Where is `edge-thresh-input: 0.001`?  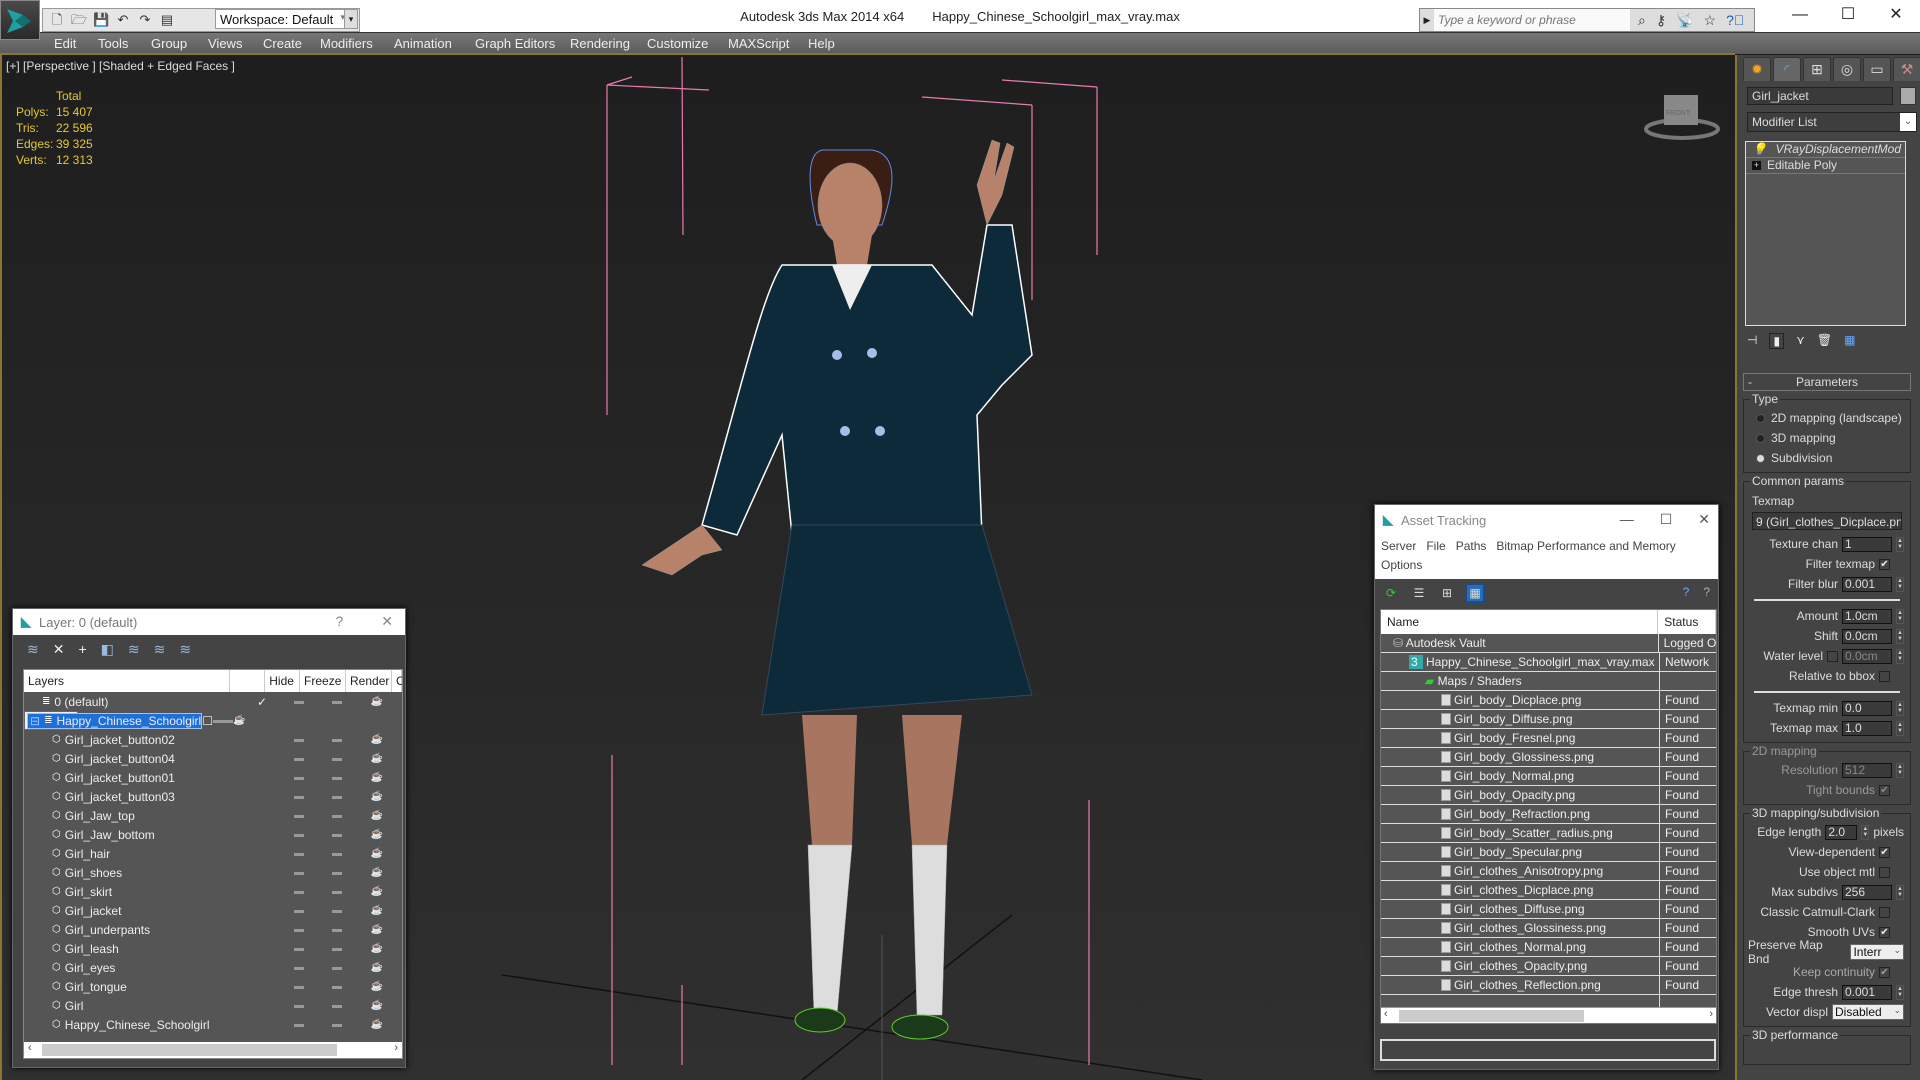
edge-thresh-input: 0.001 is located at coordinates (1867, 992).